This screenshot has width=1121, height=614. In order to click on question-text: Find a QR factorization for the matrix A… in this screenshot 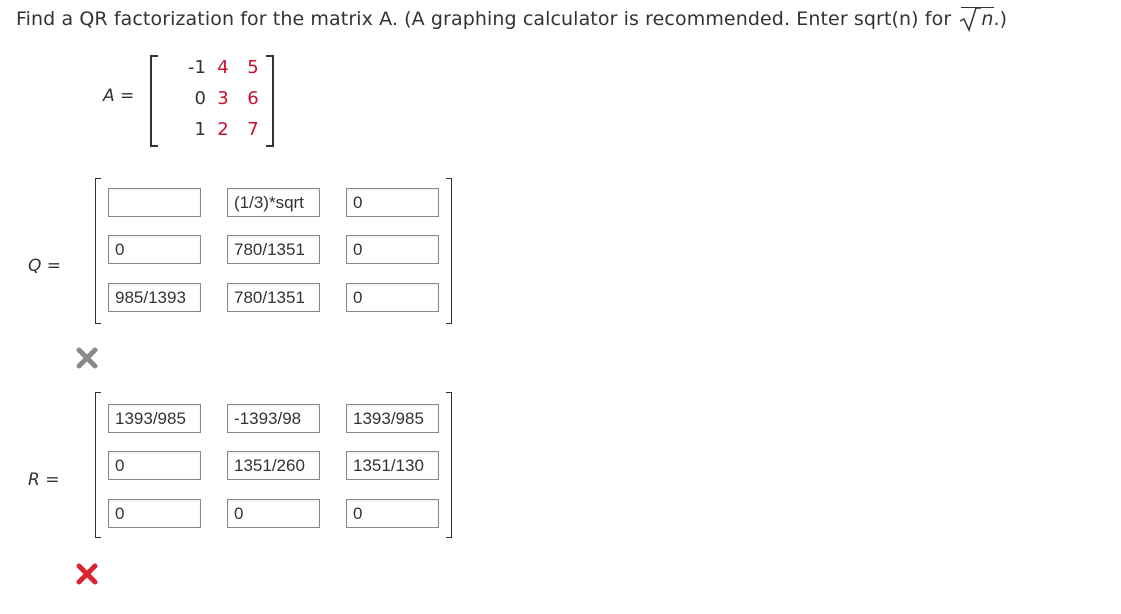, I will do `click(512, 19)`.